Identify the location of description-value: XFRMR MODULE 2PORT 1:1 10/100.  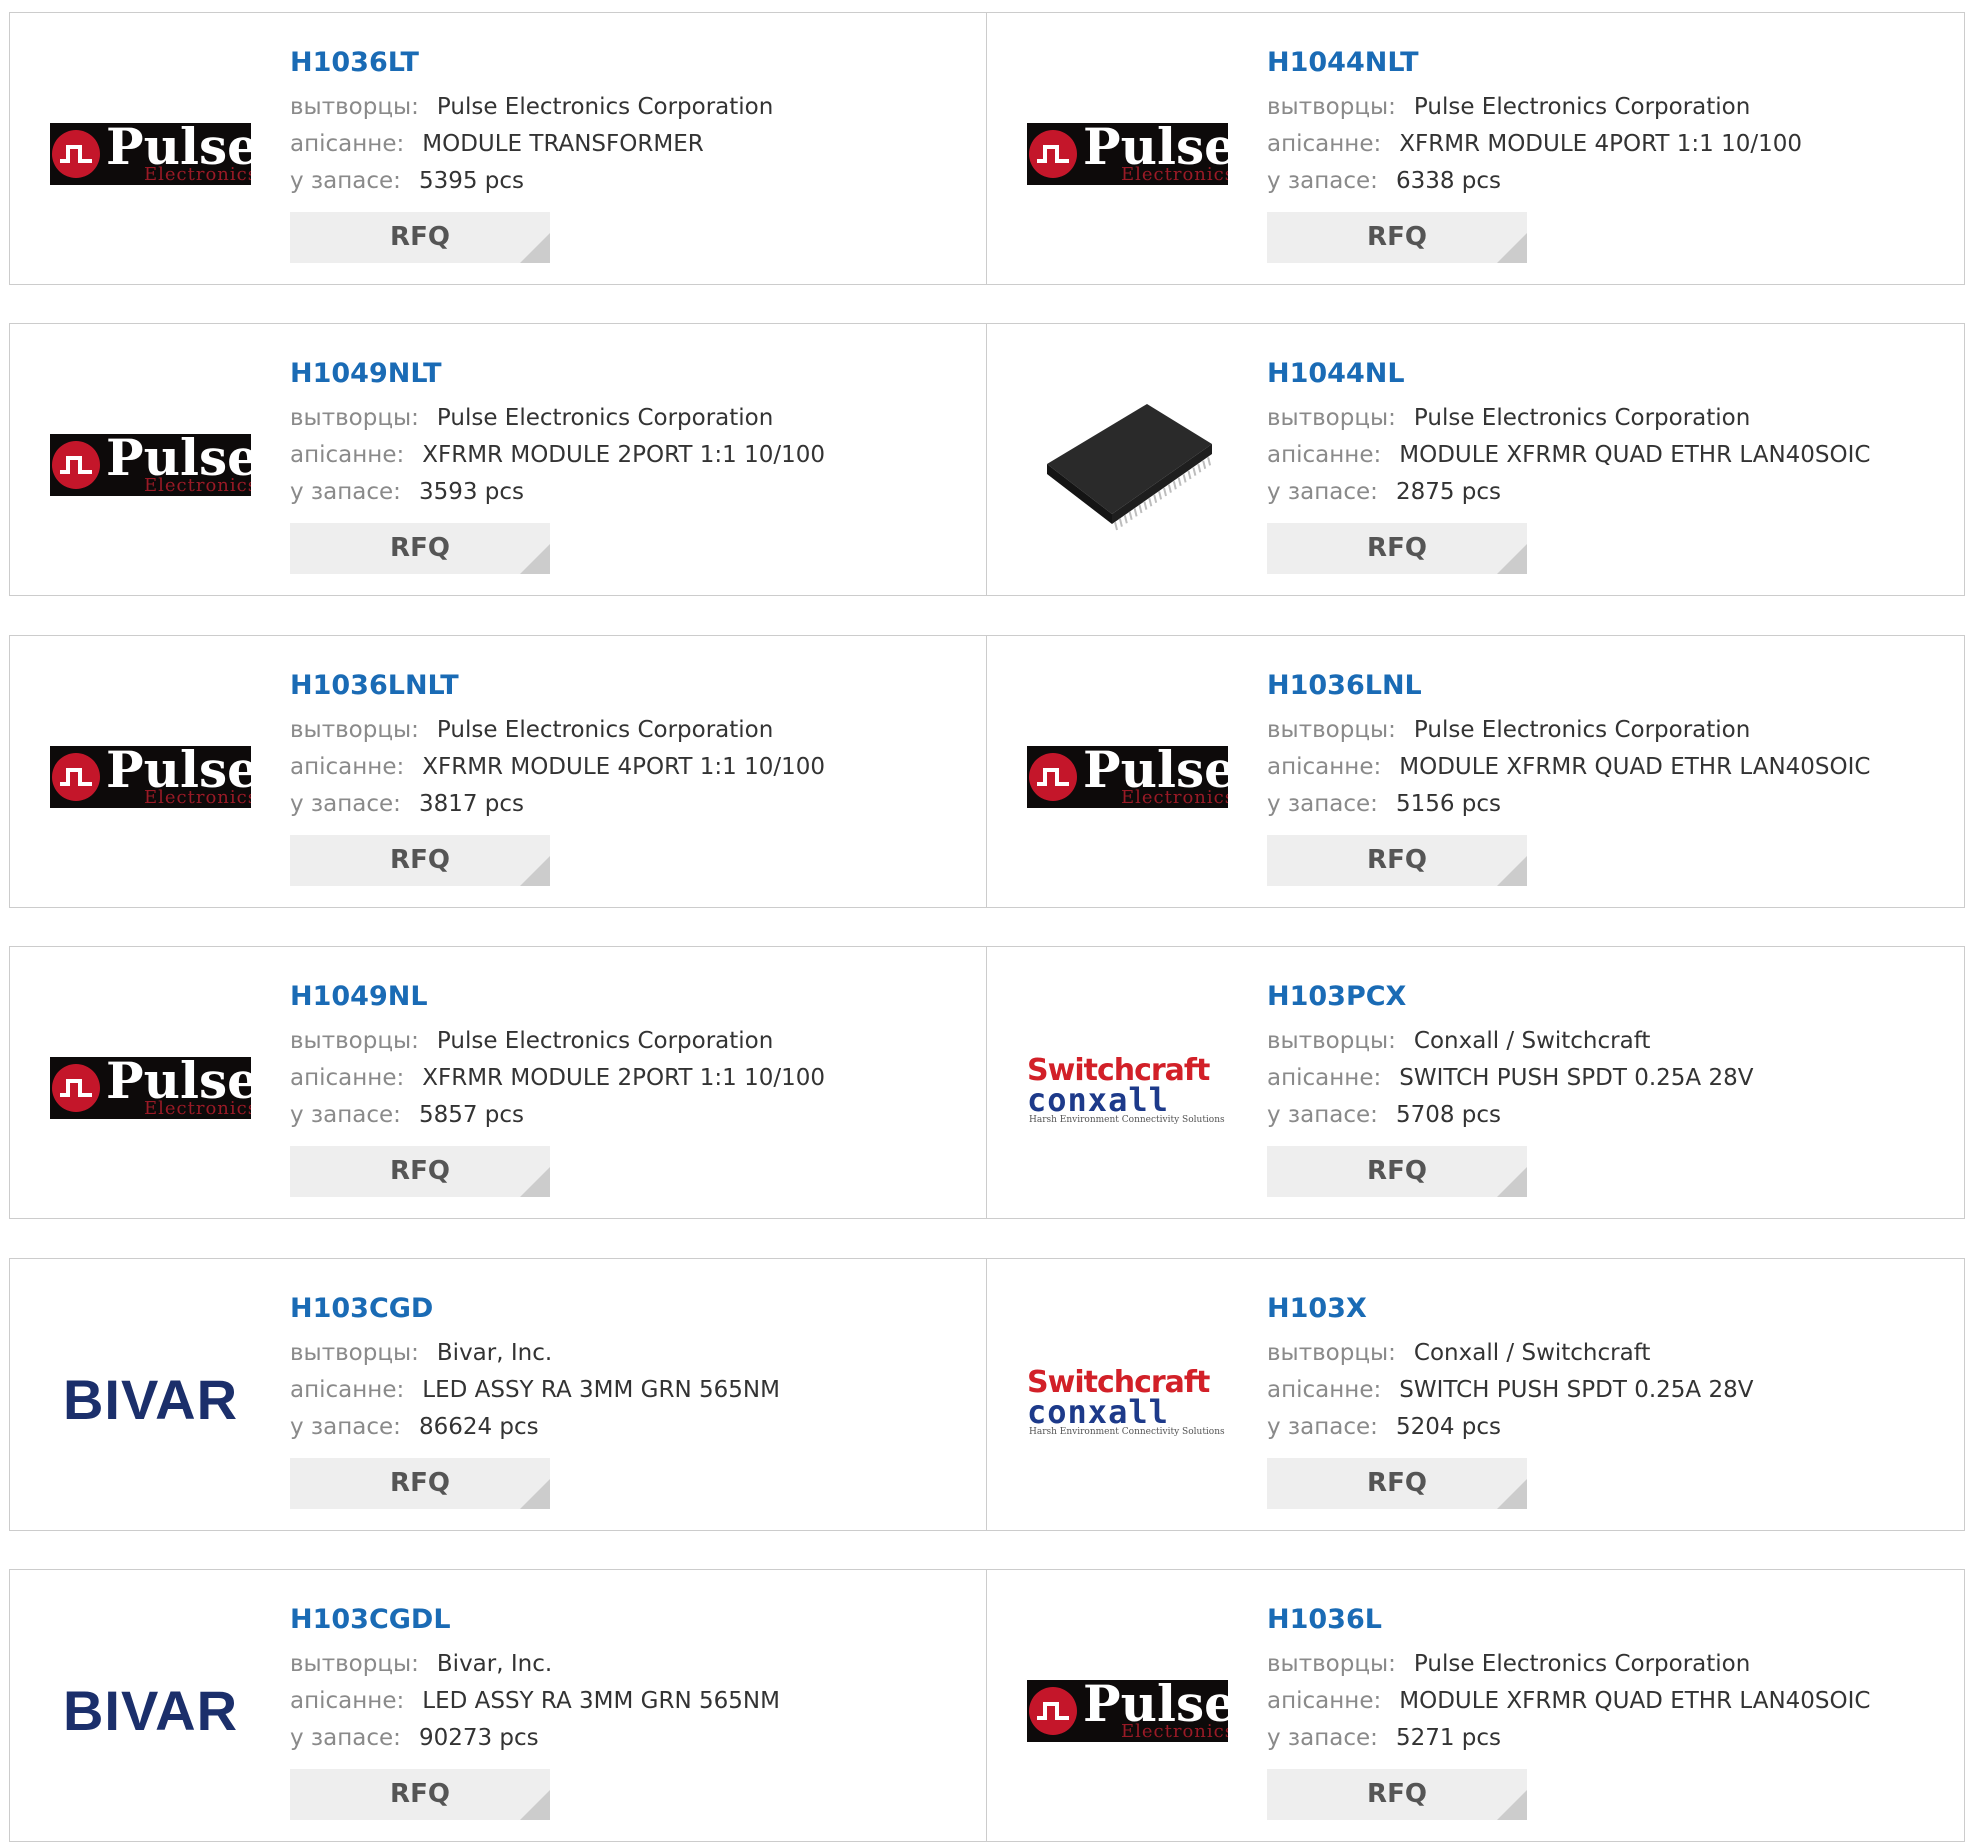
(624, 1078).